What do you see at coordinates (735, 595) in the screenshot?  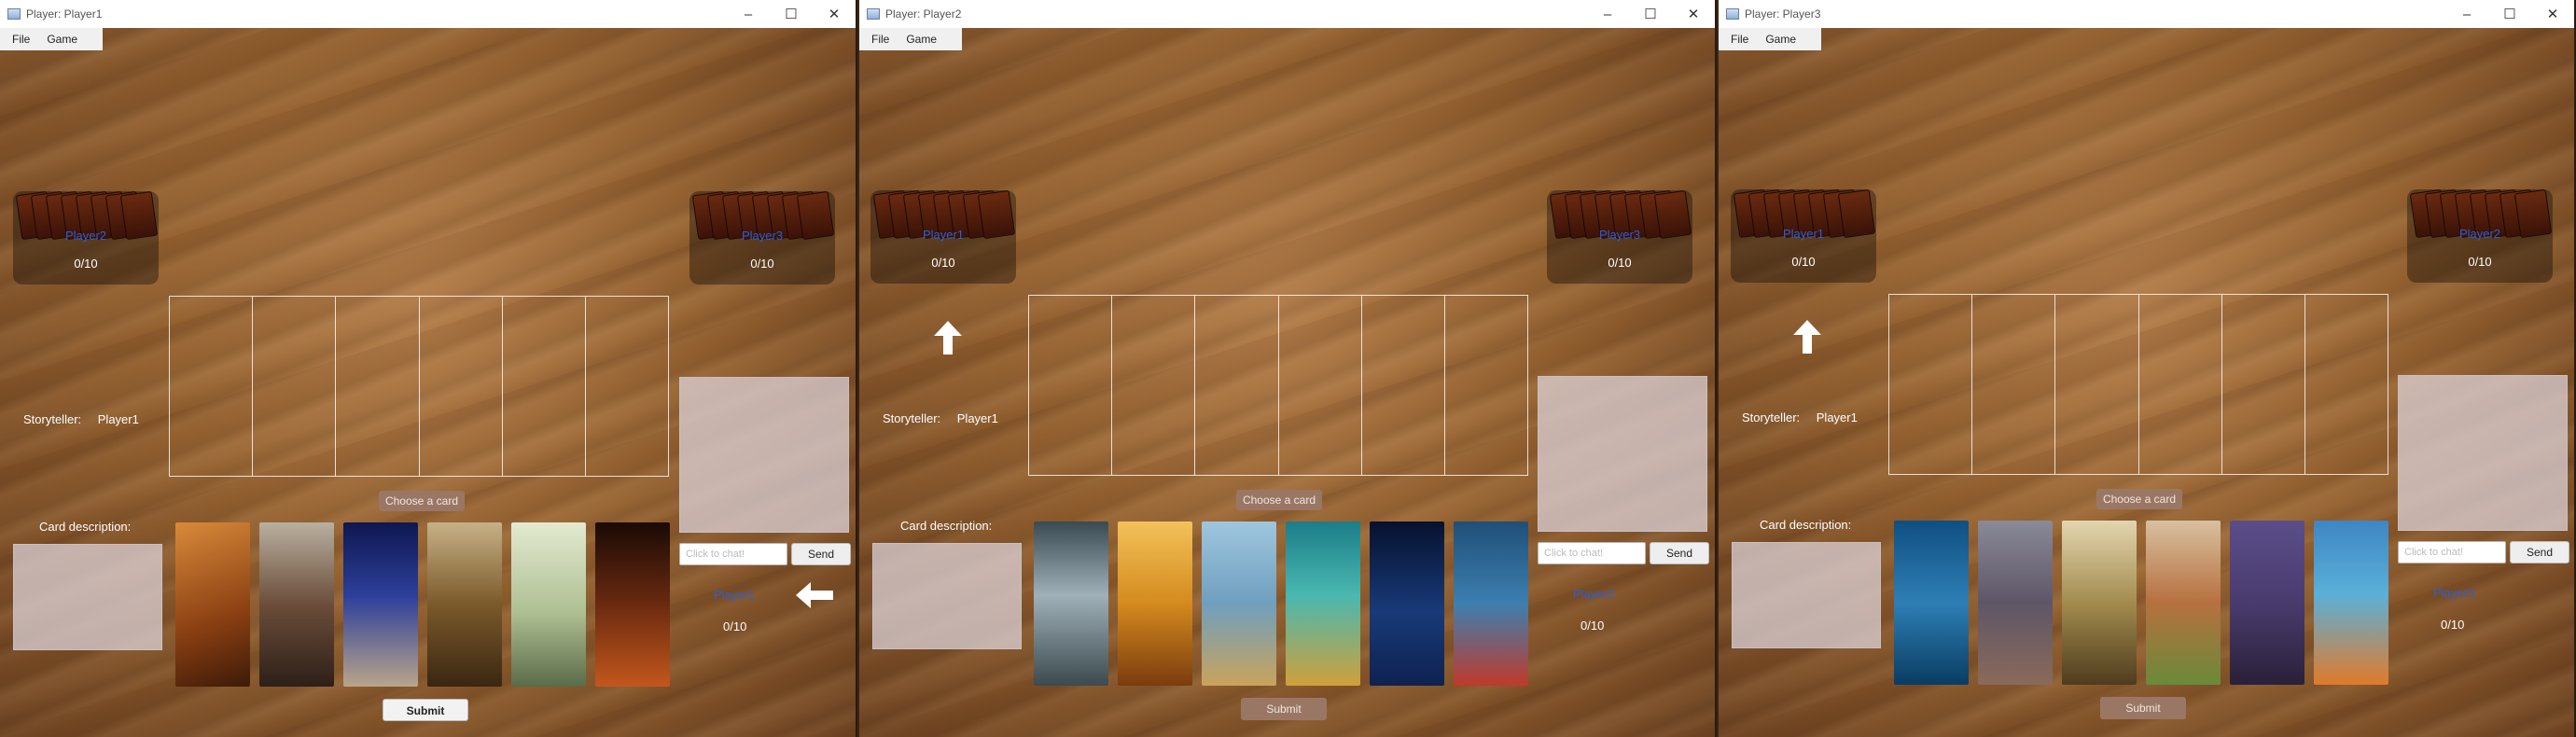 I see `self-player-name: Player1` at bounding box center [735, 595].